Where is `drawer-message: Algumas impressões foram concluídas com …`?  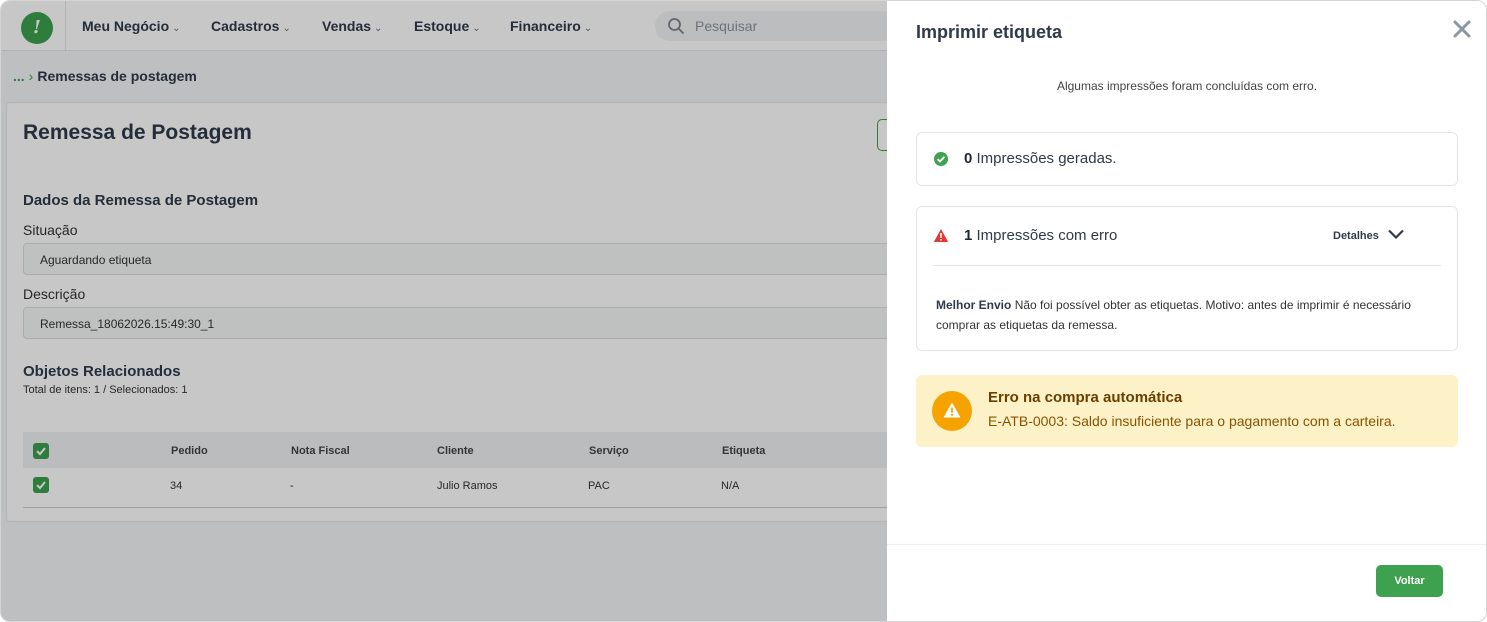 drawer-message: Algumas impressões foram concluídas com … is located at coordinates (1187, 86).